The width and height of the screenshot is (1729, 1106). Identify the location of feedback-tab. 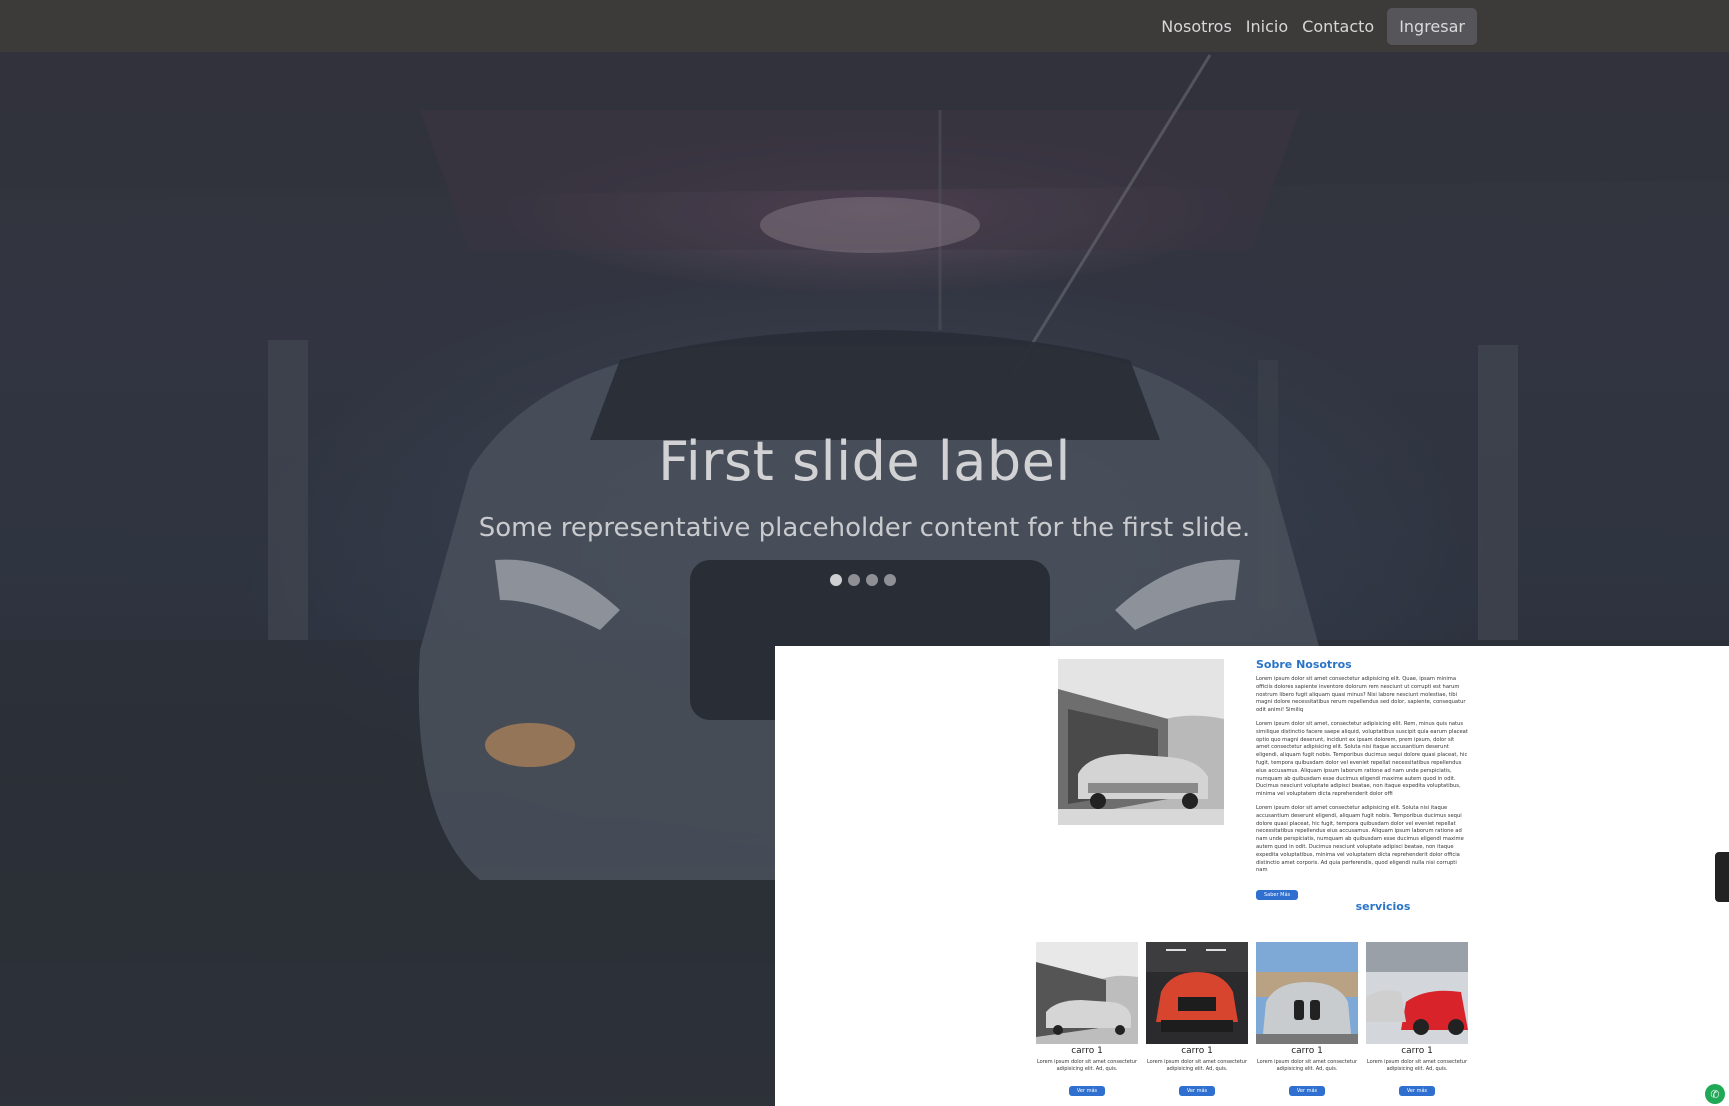
(1722, 877).